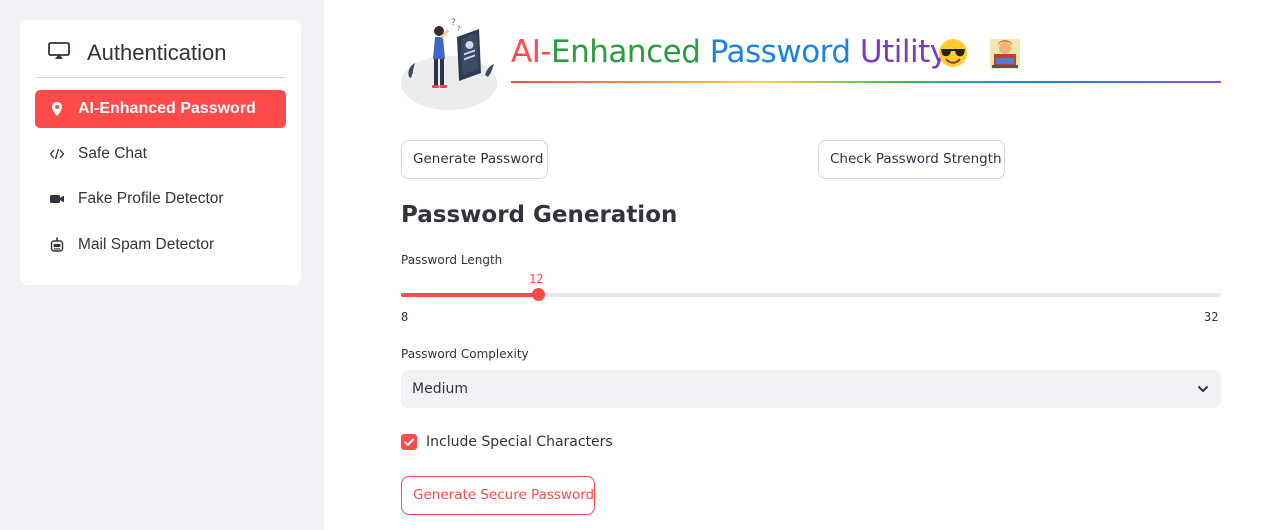 This screenshot has height=530, width=1280. What do you see at coordinates (146, 244) in the screenshot?
I see `sidebar-item-label: Mail Spam Detector` at bounding box center [146, 244].